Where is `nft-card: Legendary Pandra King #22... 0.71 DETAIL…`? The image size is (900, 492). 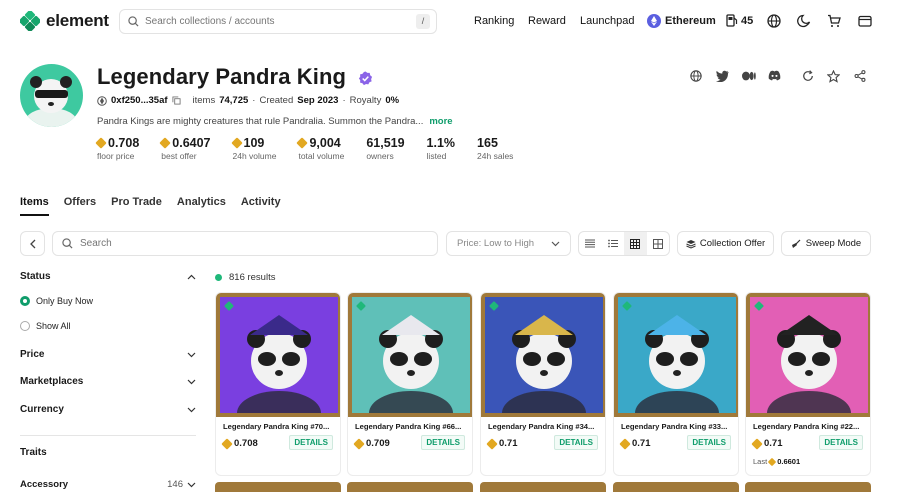 nft-card: Legendary Pandra King #22... 0.71 DETAIL… is located at coordinates (808, 384).